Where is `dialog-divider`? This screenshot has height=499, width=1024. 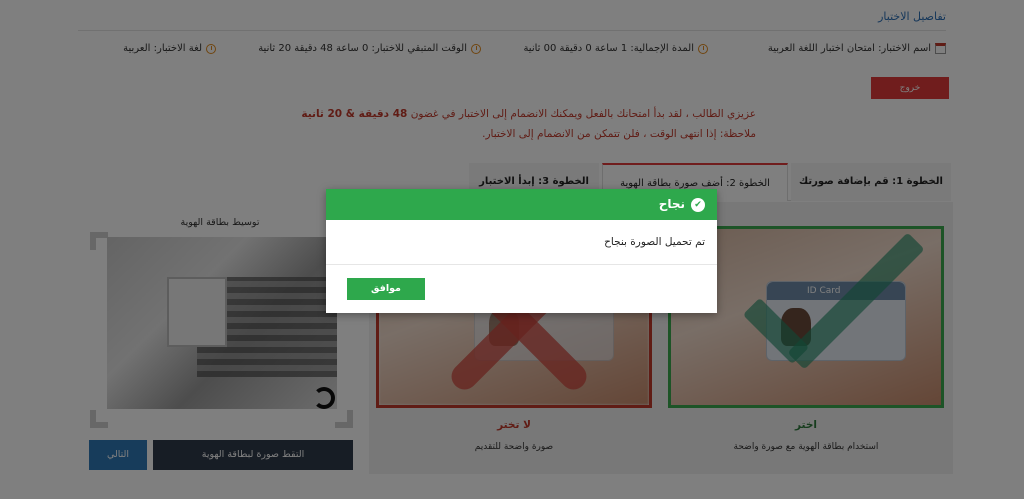
dialog-divider is located at coordinates (521, 264).